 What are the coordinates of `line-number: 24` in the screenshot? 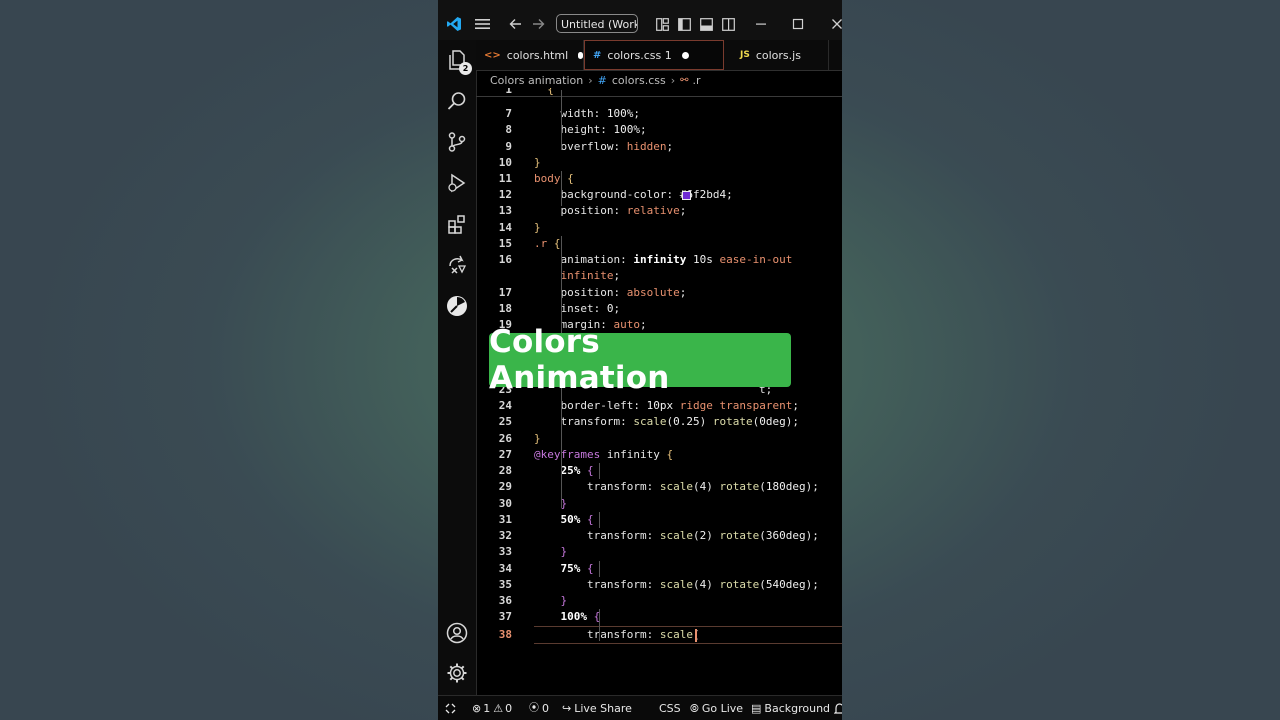 It's located at (505, 405).